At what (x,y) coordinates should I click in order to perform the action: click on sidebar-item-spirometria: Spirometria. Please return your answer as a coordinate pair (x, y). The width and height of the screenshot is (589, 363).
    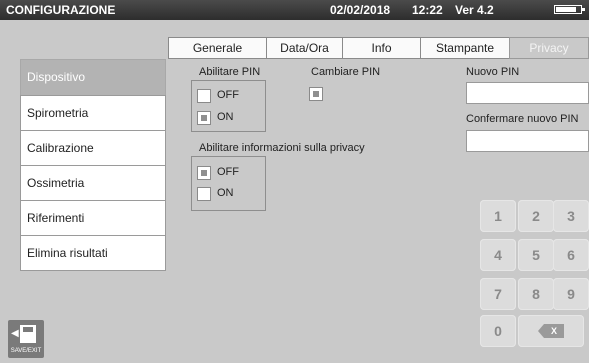
    Looking at the image, I should click on (93, 113).